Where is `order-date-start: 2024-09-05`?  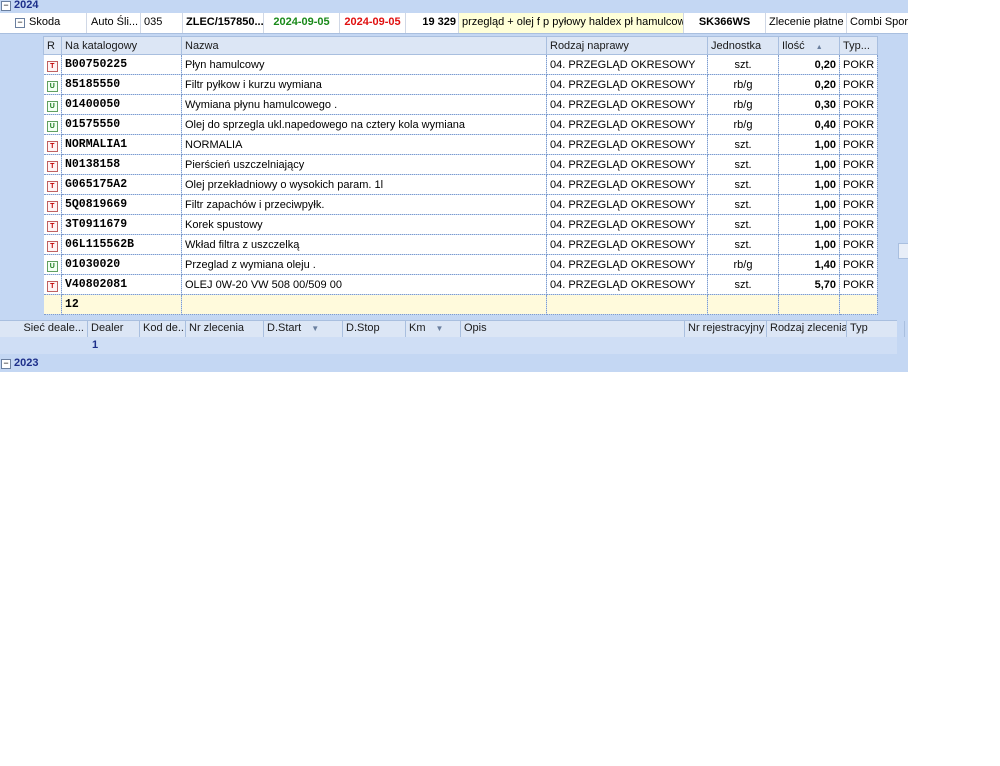 order-date-start: 2024-09-05 is located at coordinates (302, 23).